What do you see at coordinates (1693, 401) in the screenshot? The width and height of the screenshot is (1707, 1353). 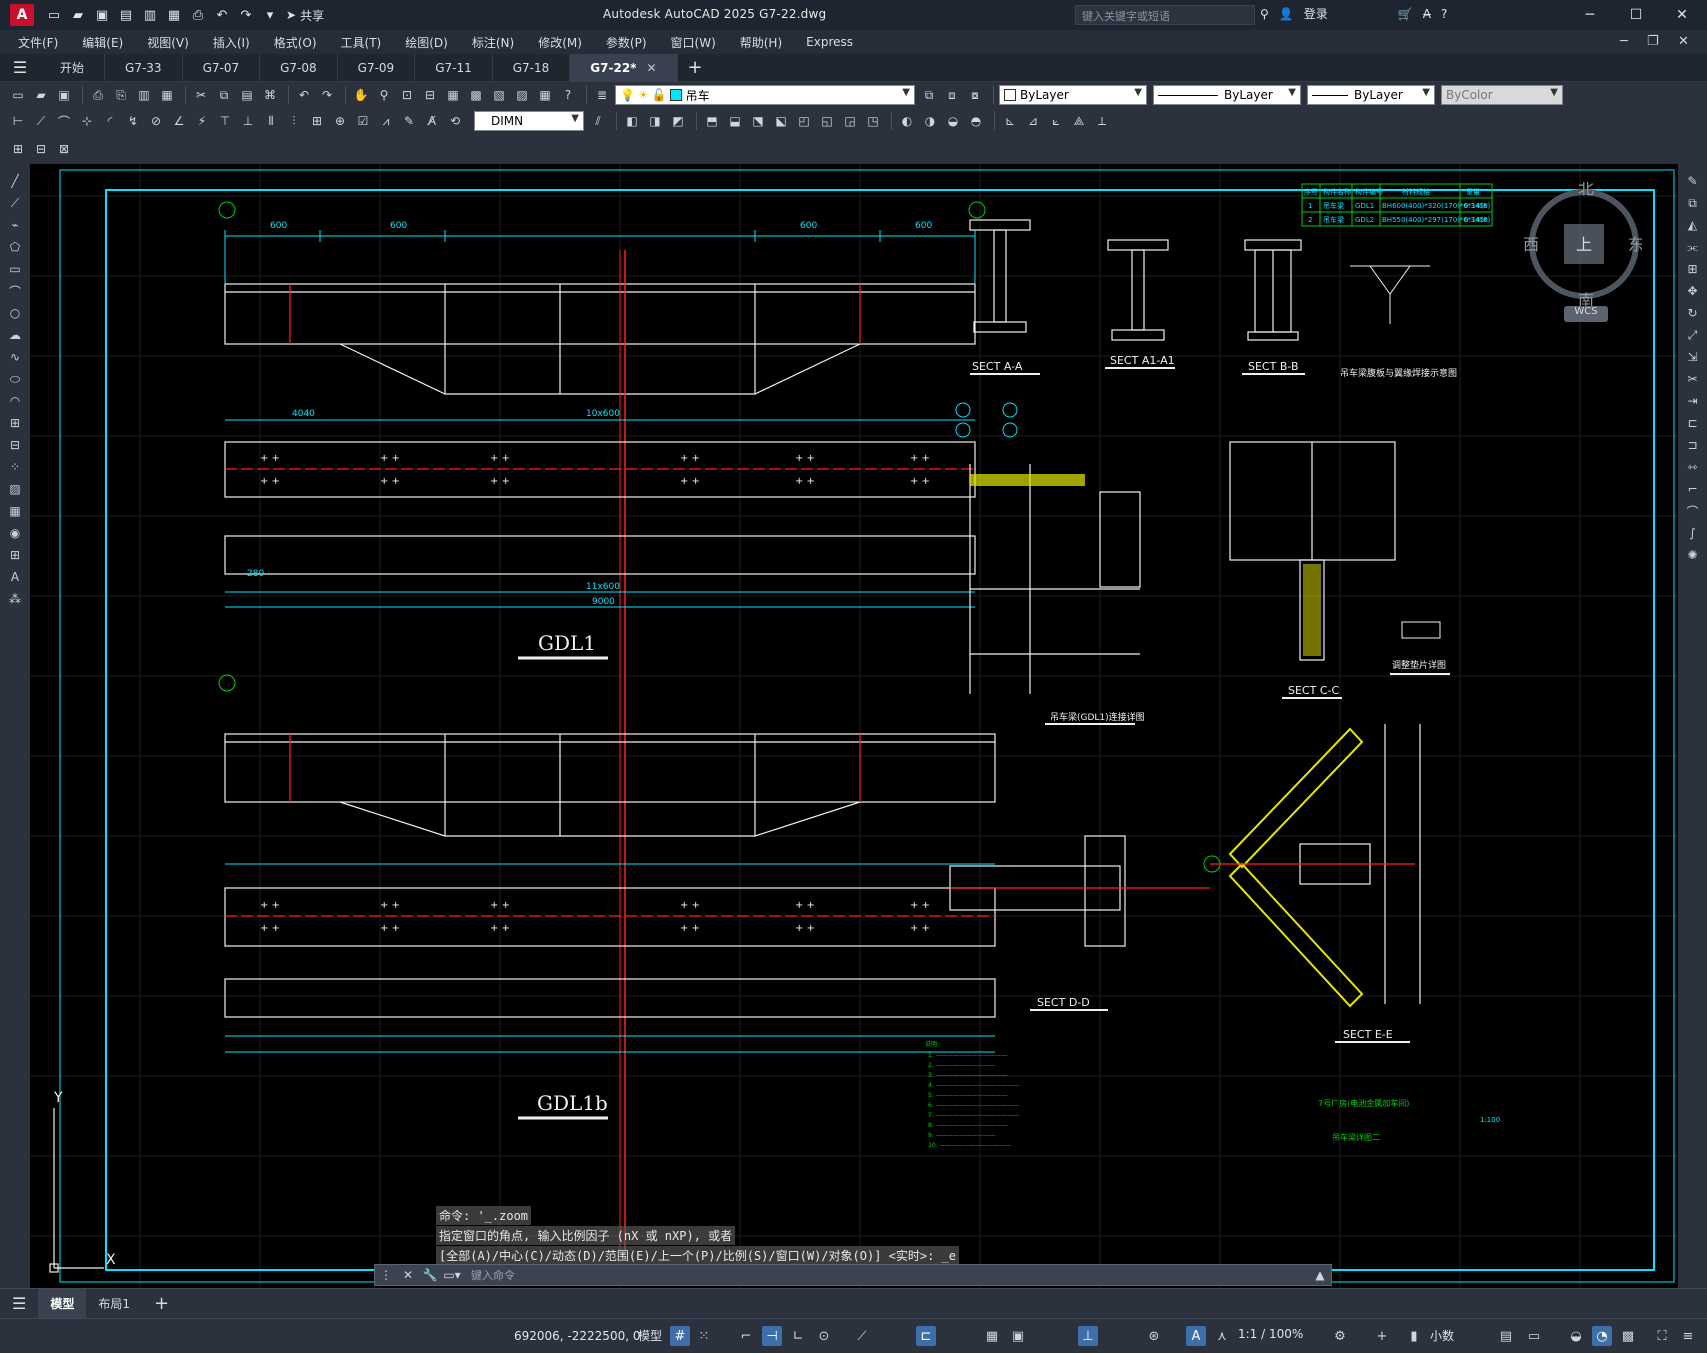 I see `extend-icon: ⇥` at bounding box center [1693, 401].